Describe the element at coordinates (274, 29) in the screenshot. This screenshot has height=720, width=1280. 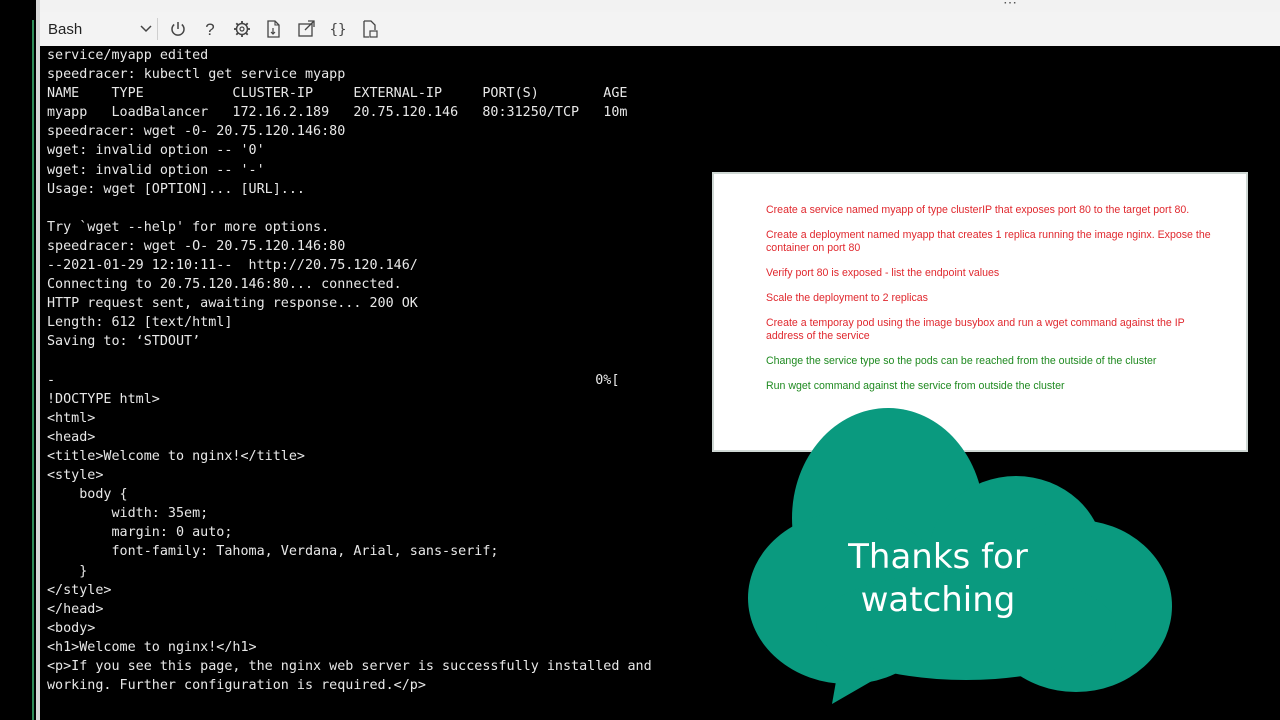
I see `upload-download-icon` at that location.